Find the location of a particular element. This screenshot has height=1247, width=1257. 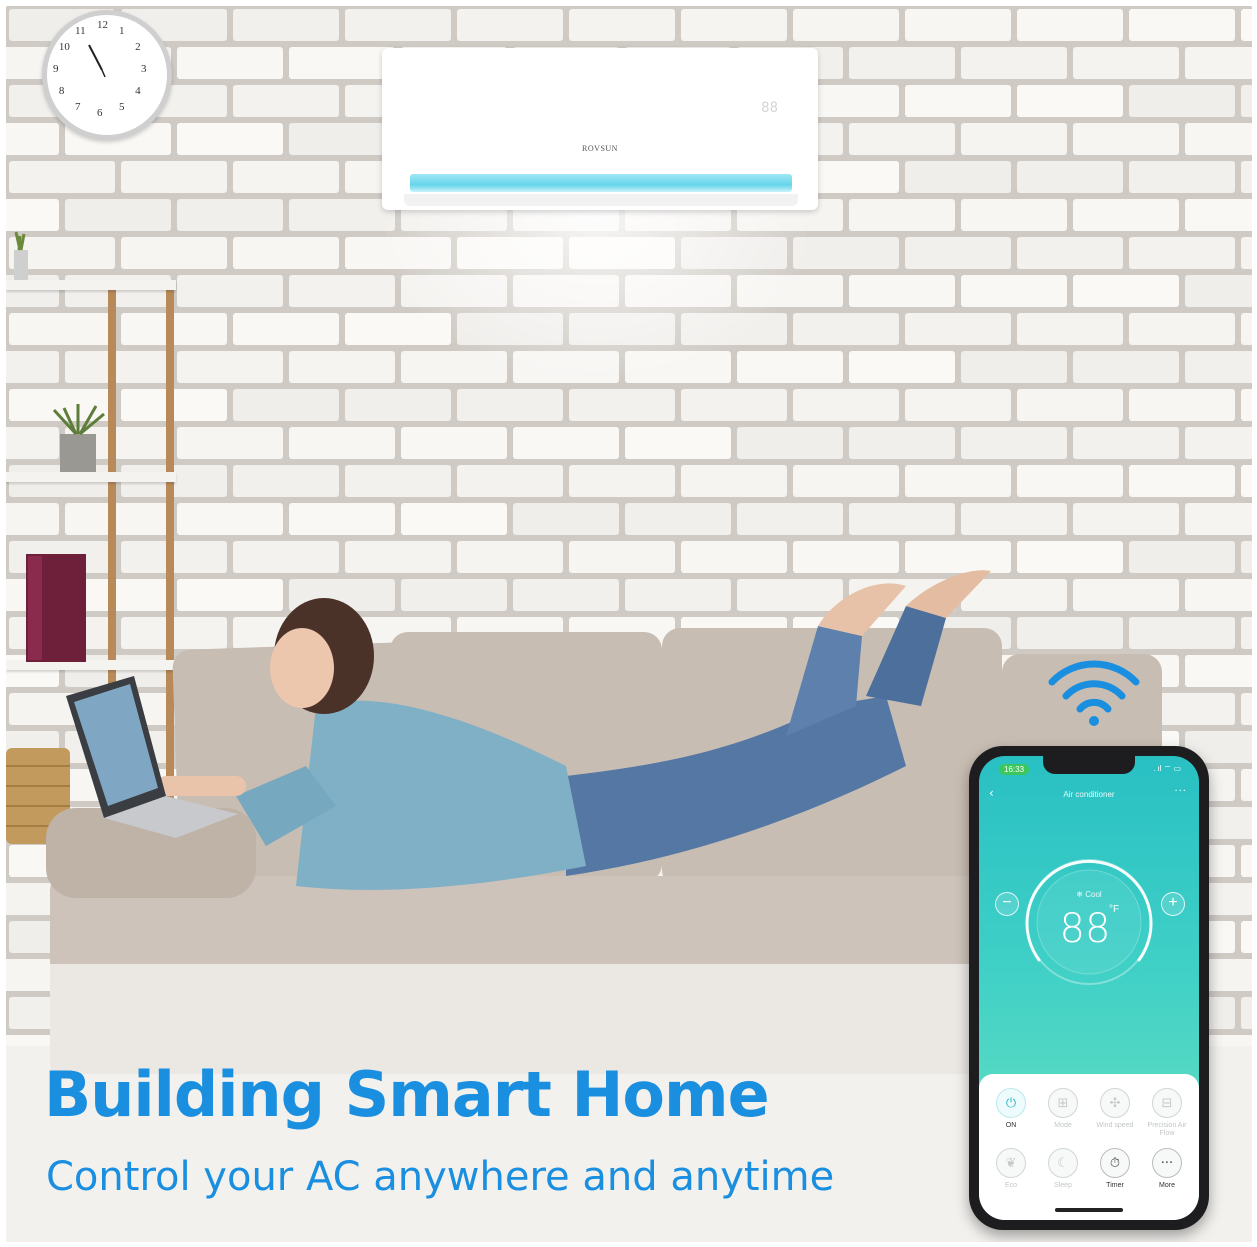

control-timer-button: ⏱ Timer is located at coordinates (1115, 1169).